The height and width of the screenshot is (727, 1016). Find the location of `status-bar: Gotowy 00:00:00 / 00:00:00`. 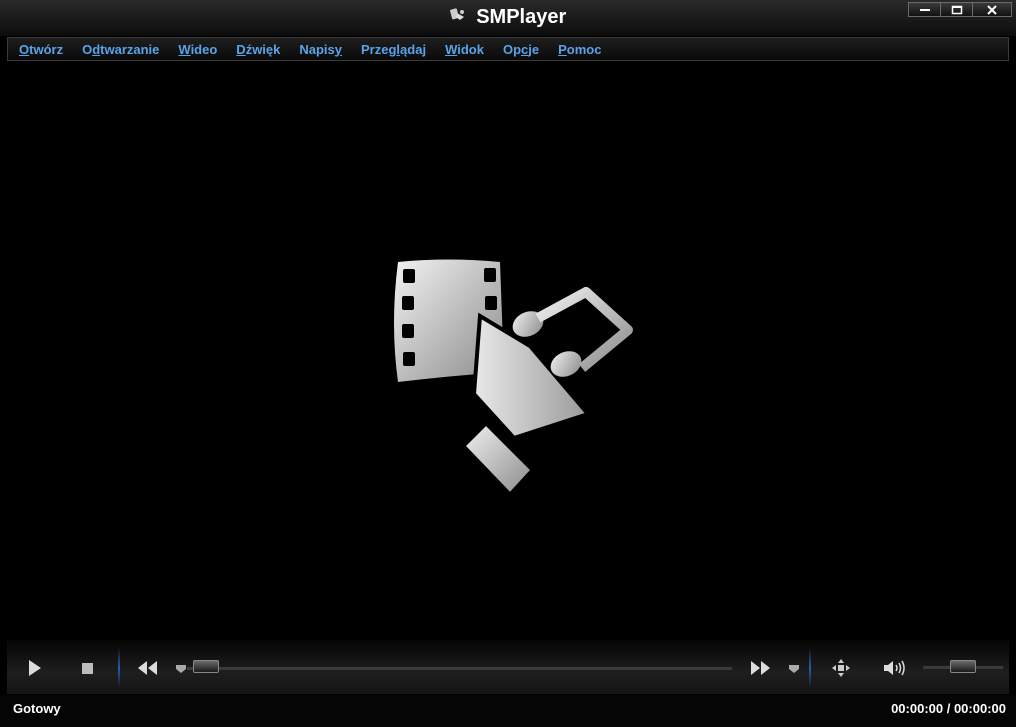

status-bar: Gotowy 00:00:00 / 00:00:00 is located at coordinates (508, 711).